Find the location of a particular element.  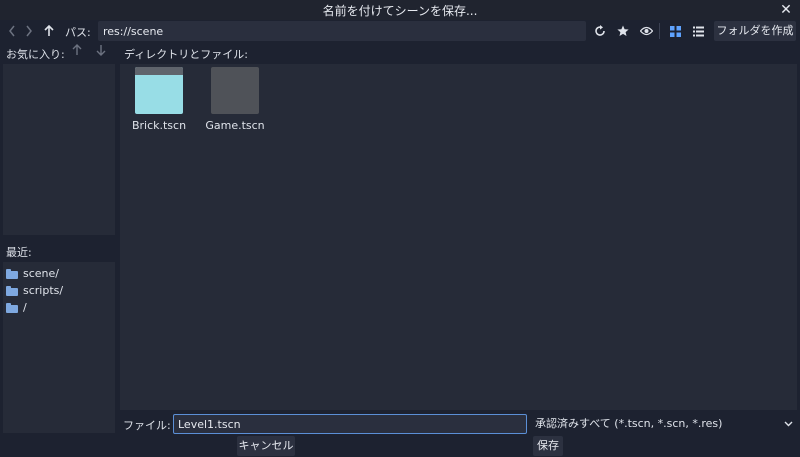

back-icon is located at coordinates (12, 31).